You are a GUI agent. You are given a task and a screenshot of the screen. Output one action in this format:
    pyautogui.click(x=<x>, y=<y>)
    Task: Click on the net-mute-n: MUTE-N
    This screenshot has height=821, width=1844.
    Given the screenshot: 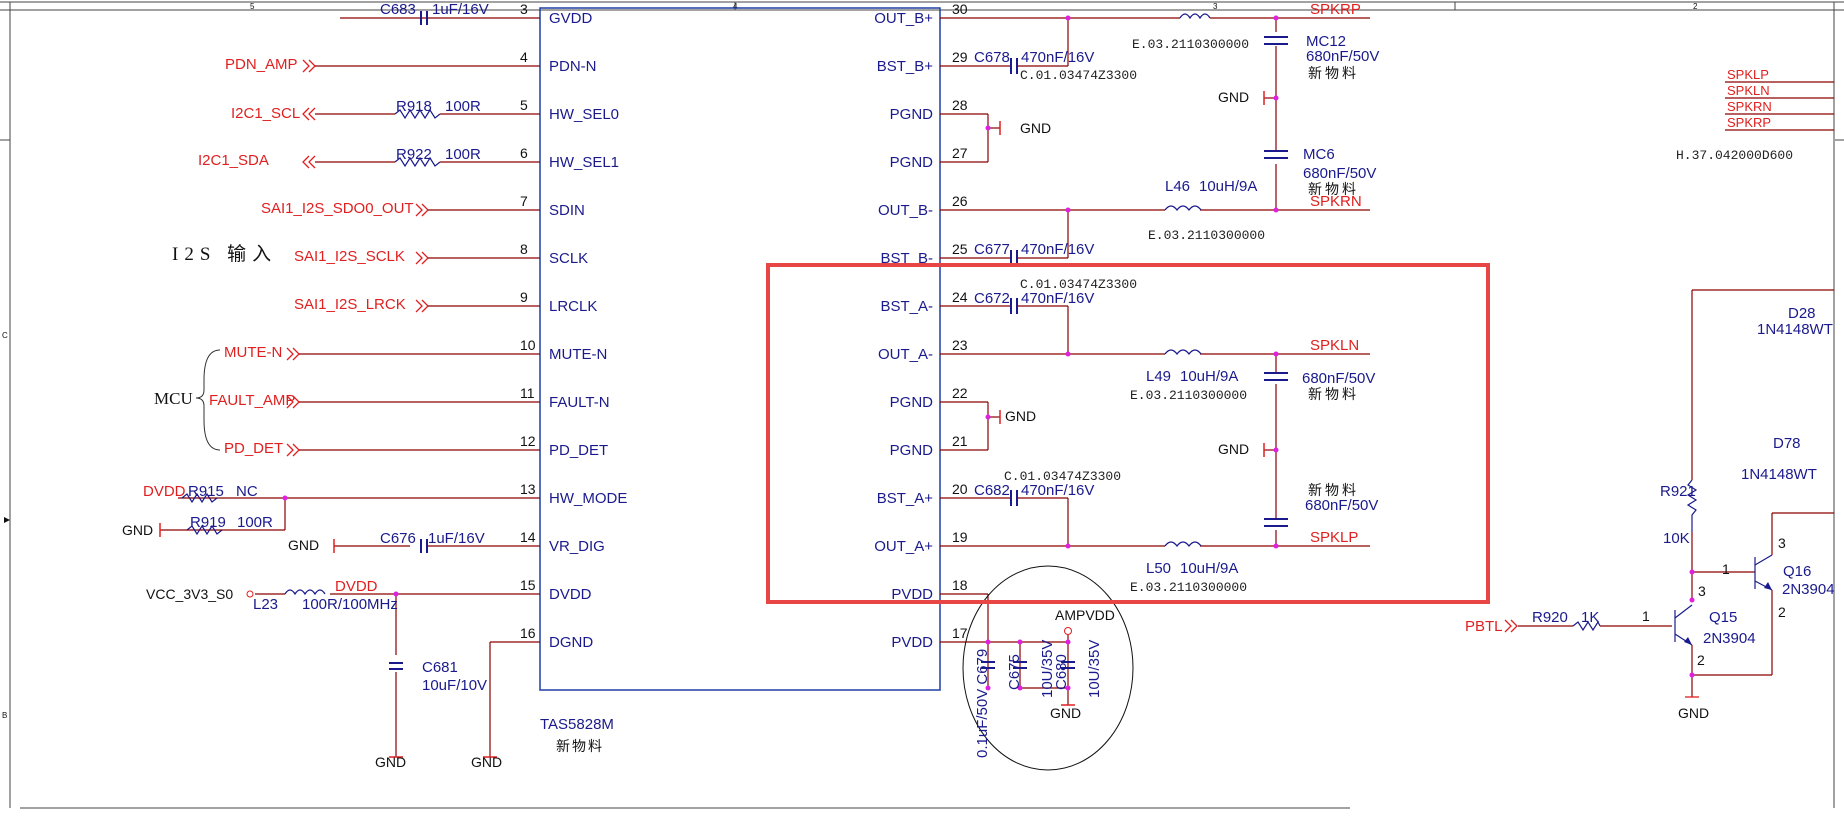 What is the action you would take?
    pyautogui.click(x=253, y=352)
    